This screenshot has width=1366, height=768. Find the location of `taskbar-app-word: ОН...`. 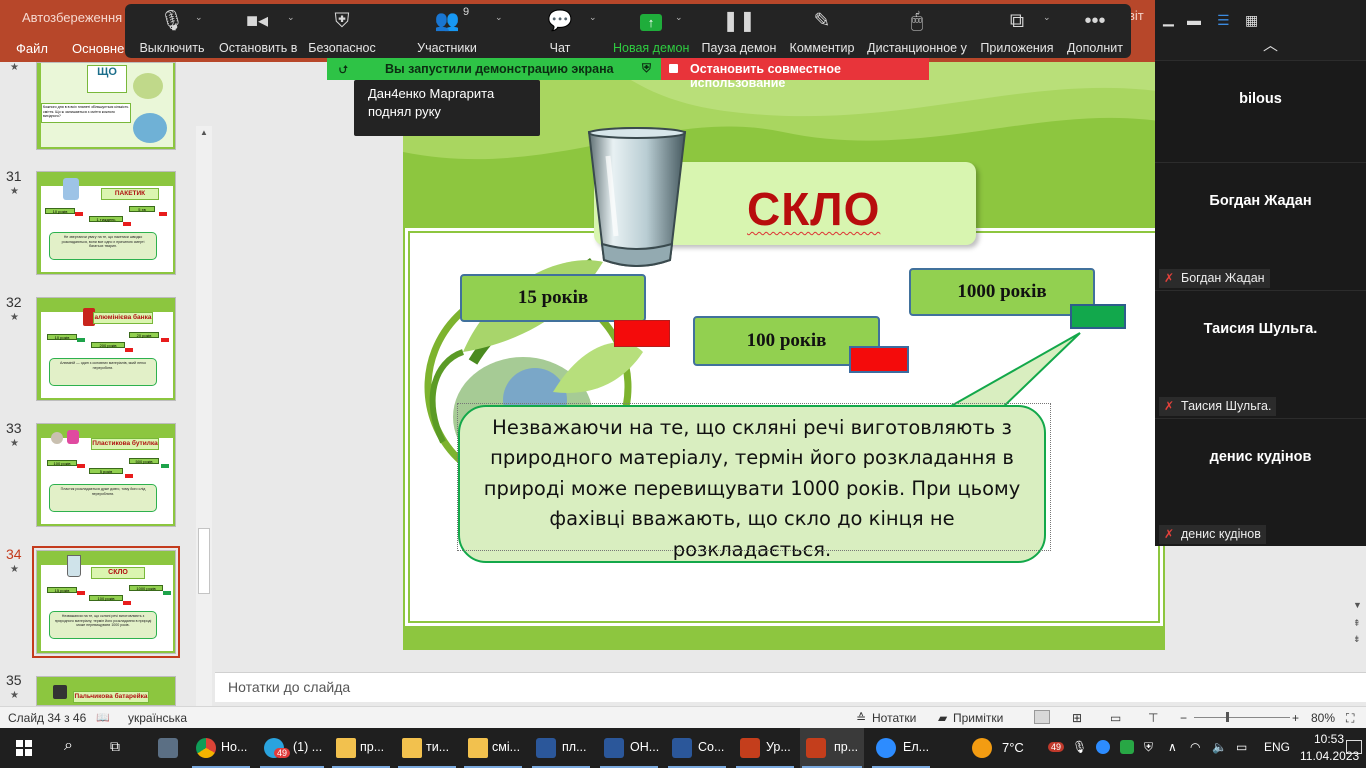

taskbar-app-word: ОН... is located at coordinates (629, 748).